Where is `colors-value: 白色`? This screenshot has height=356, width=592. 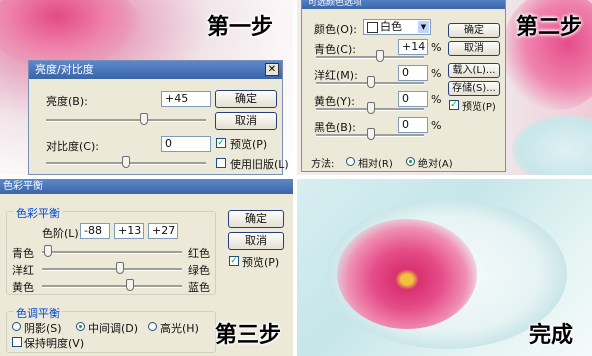
colors-value: 白色 is located at coordinates (391, 26).